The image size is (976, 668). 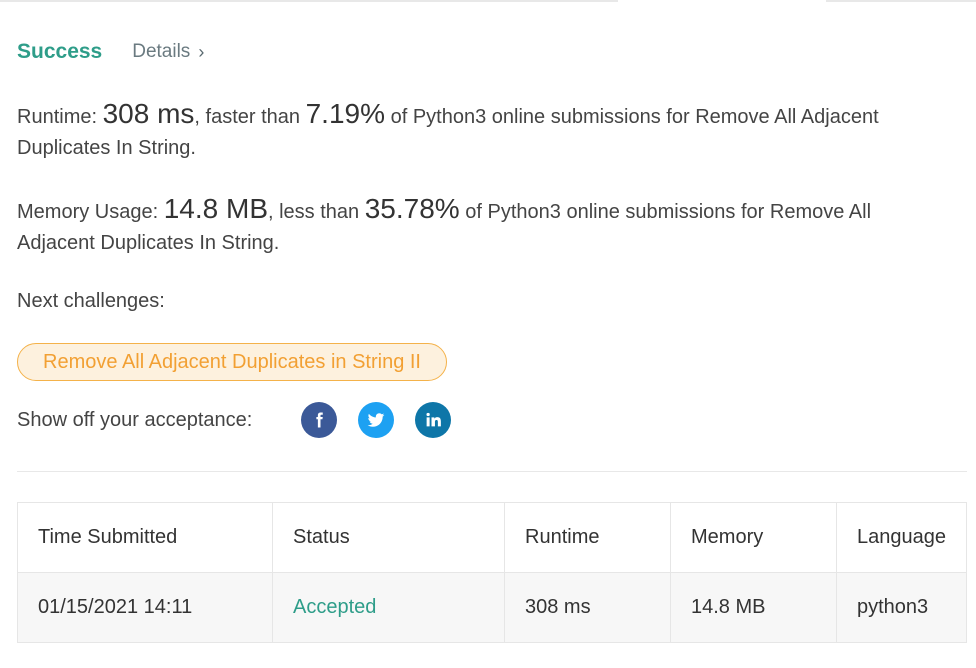 What do you see at coordinates (161, 51) in the screenshot?
I see `details-label: Details` at bounding box center [161, 51].